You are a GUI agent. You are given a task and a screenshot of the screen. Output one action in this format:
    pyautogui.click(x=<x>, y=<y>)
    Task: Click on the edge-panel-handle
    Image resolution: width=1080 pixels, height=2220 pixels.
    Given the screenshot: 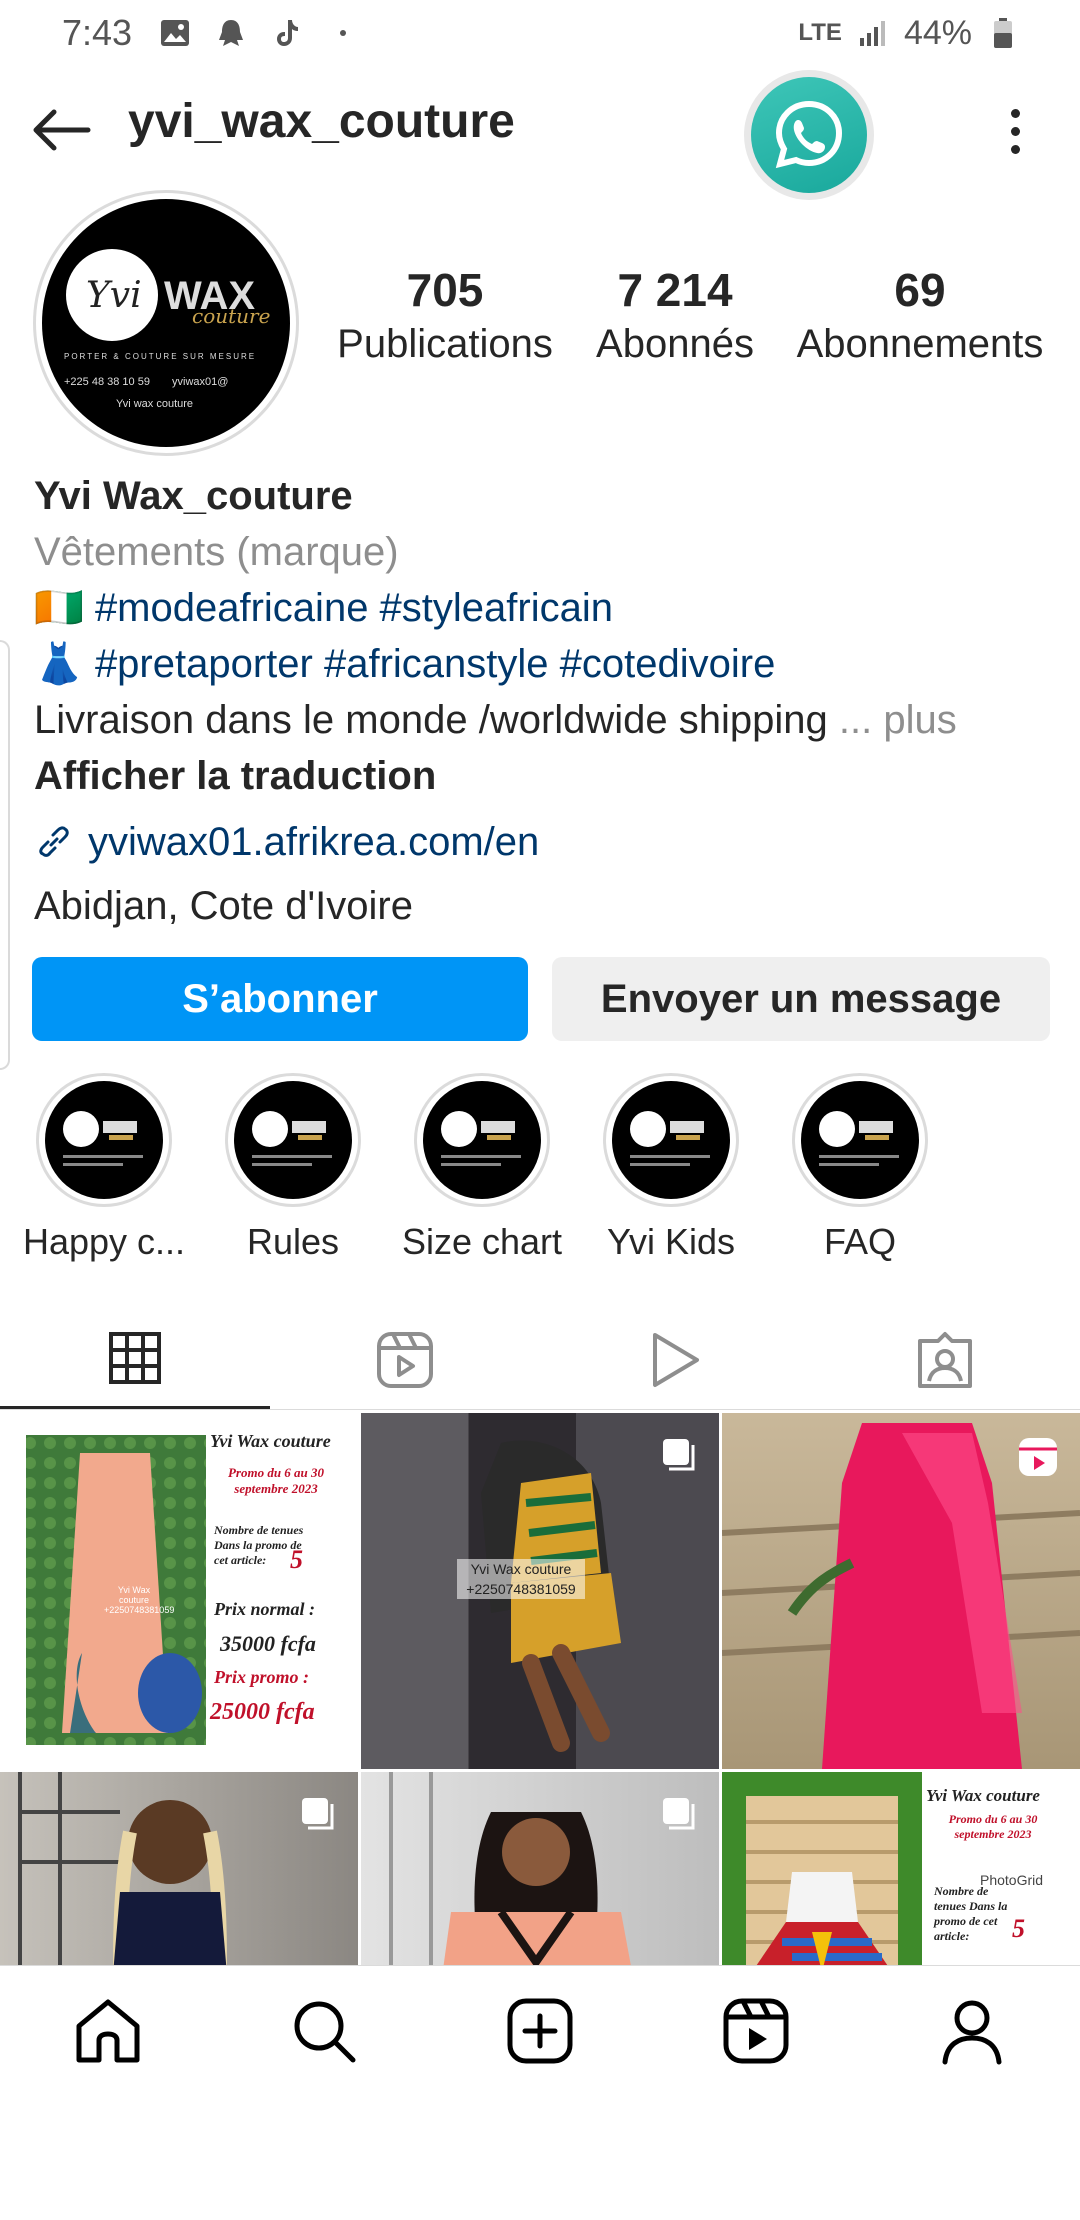 What is the action you would take?
    pyautogui.click(x=5, y=855)
    